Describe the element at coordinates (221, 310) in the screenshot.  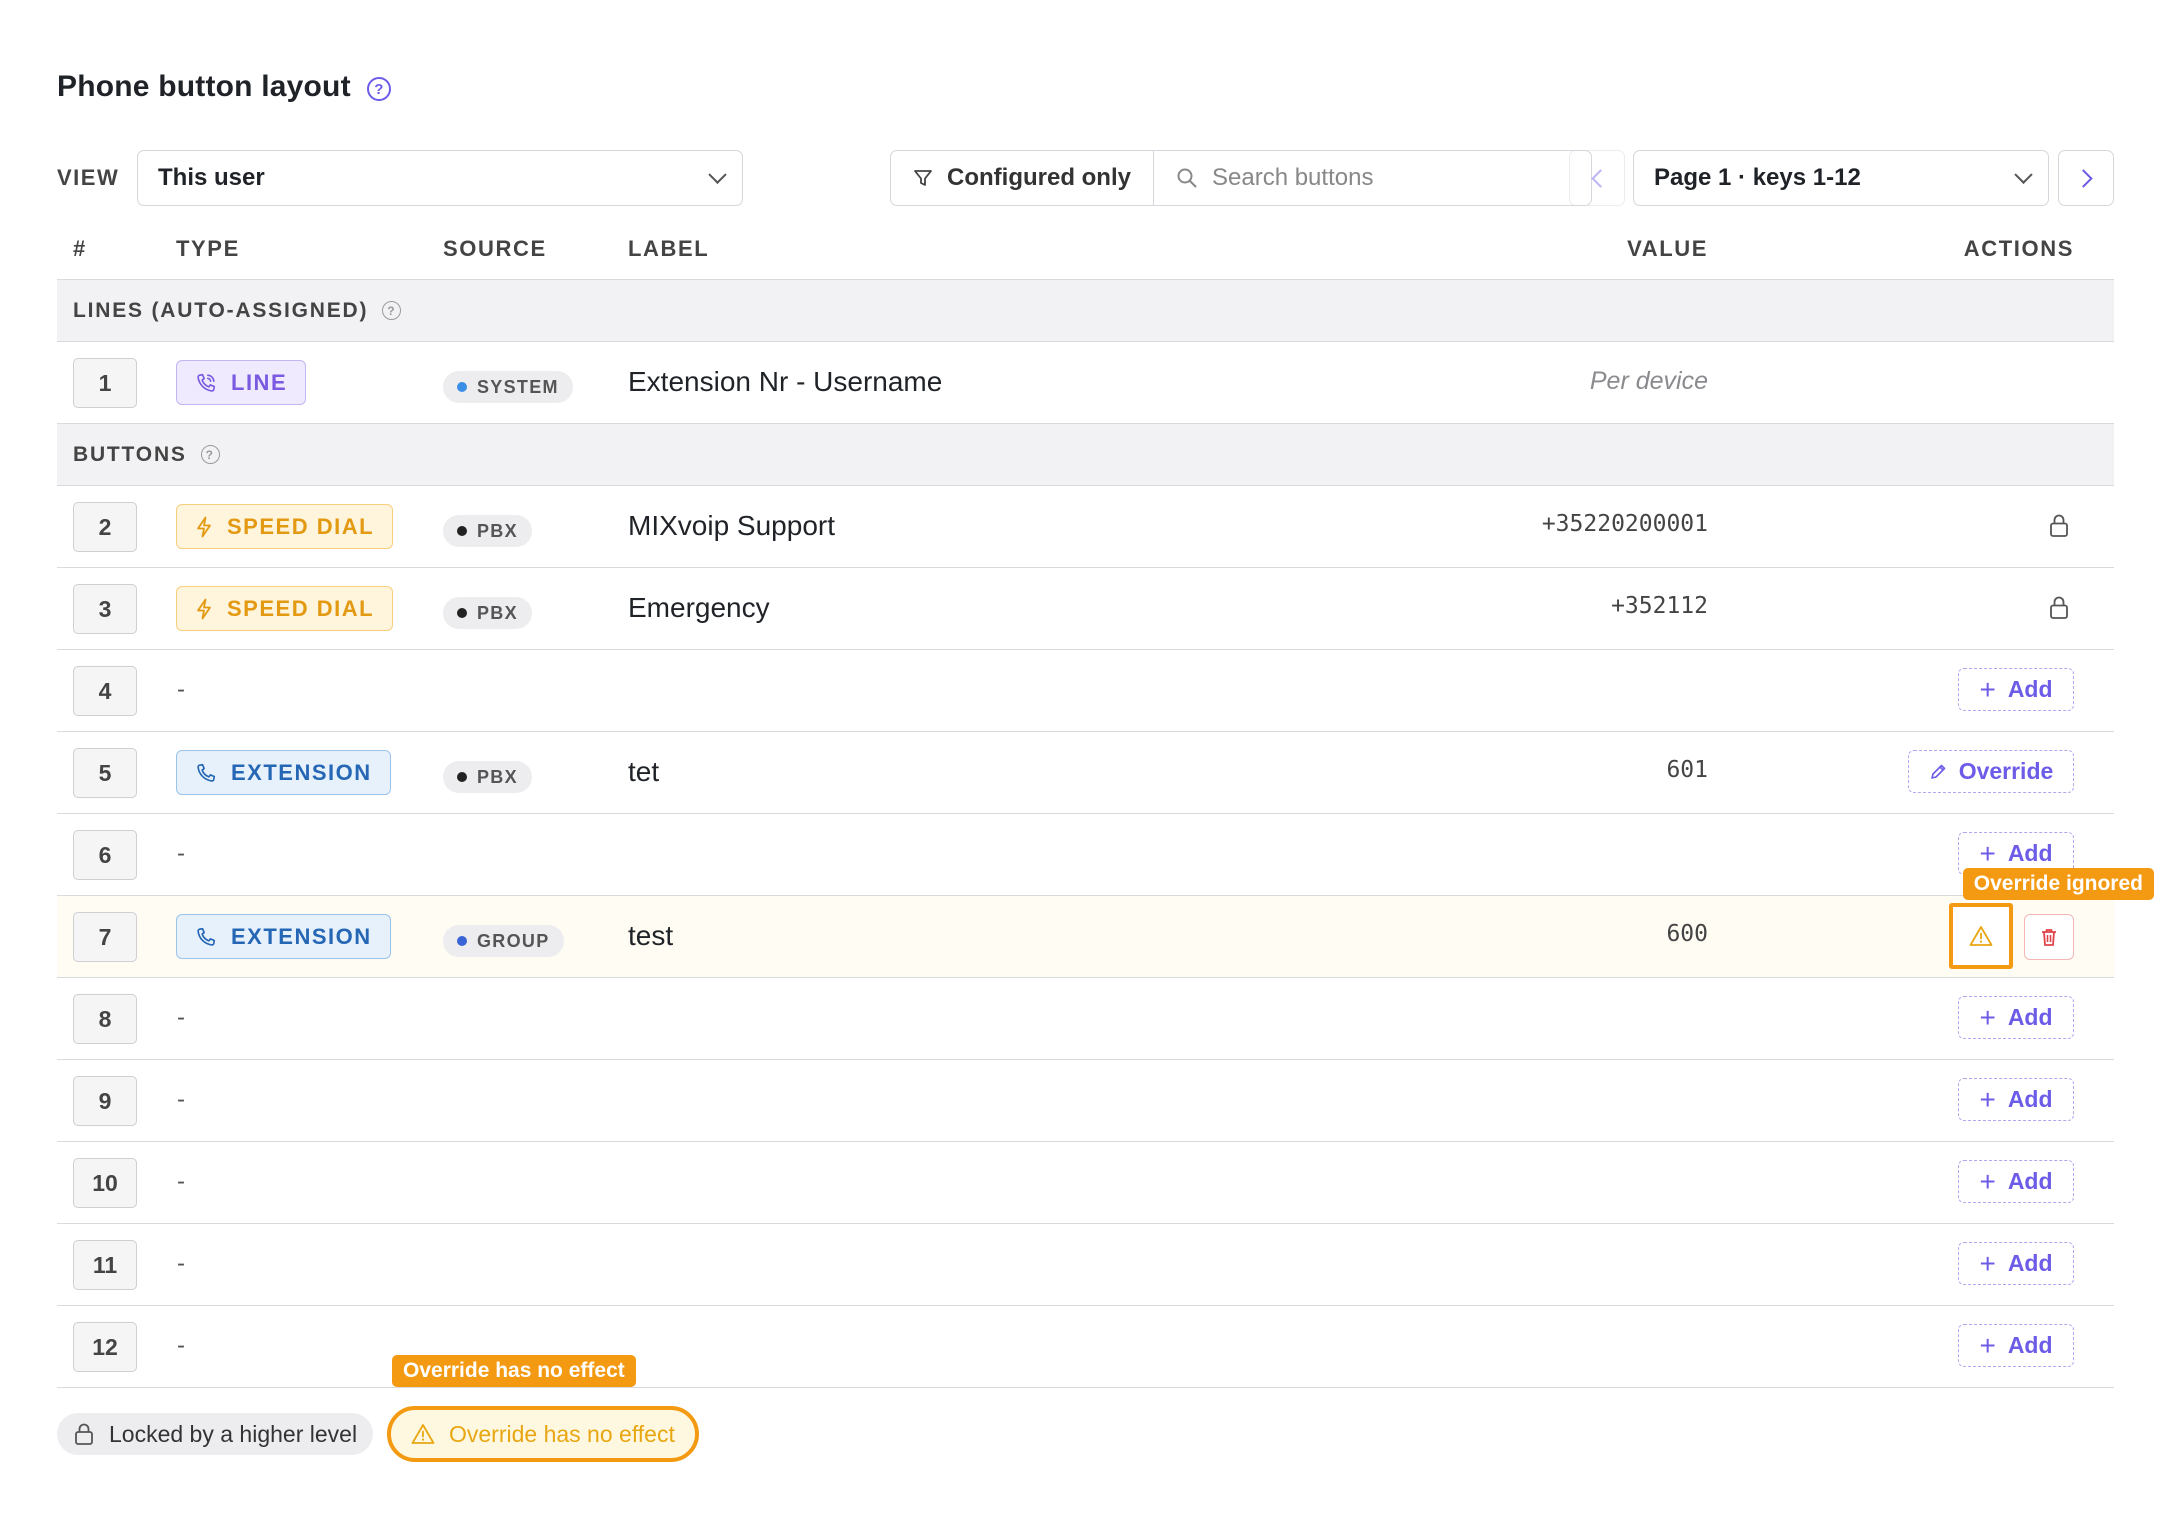
I see `section-lines-title: LINES (AUTO-ASSIGNED)` at that location.